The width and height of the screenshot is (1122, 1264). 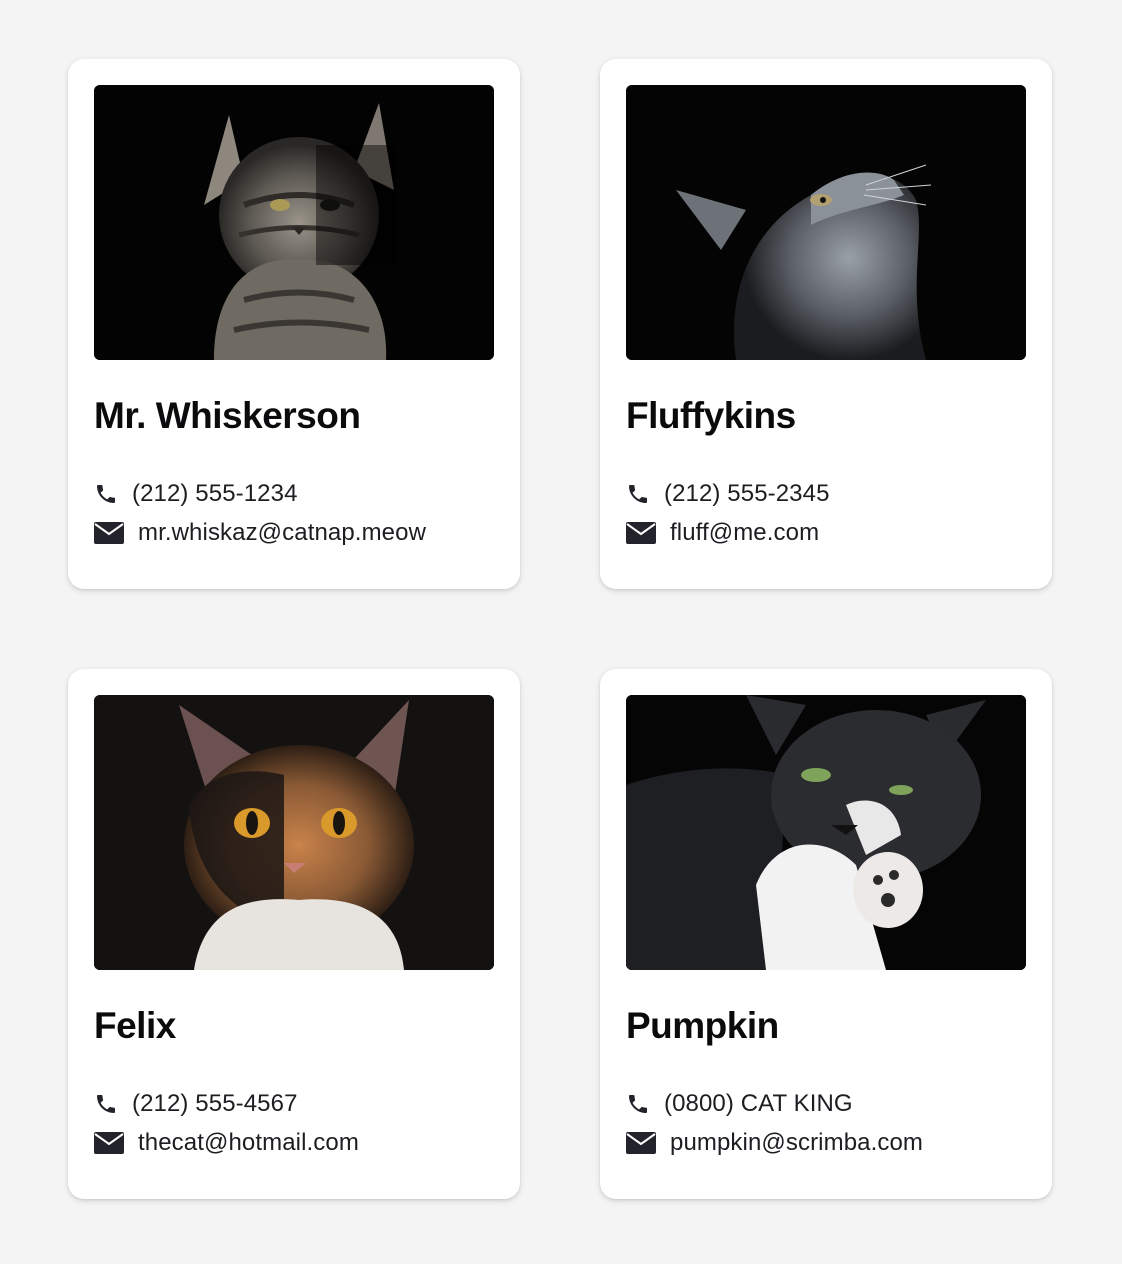 I want to click on phone-row: (0800) CAT KING, so click(x=826, y=1103).